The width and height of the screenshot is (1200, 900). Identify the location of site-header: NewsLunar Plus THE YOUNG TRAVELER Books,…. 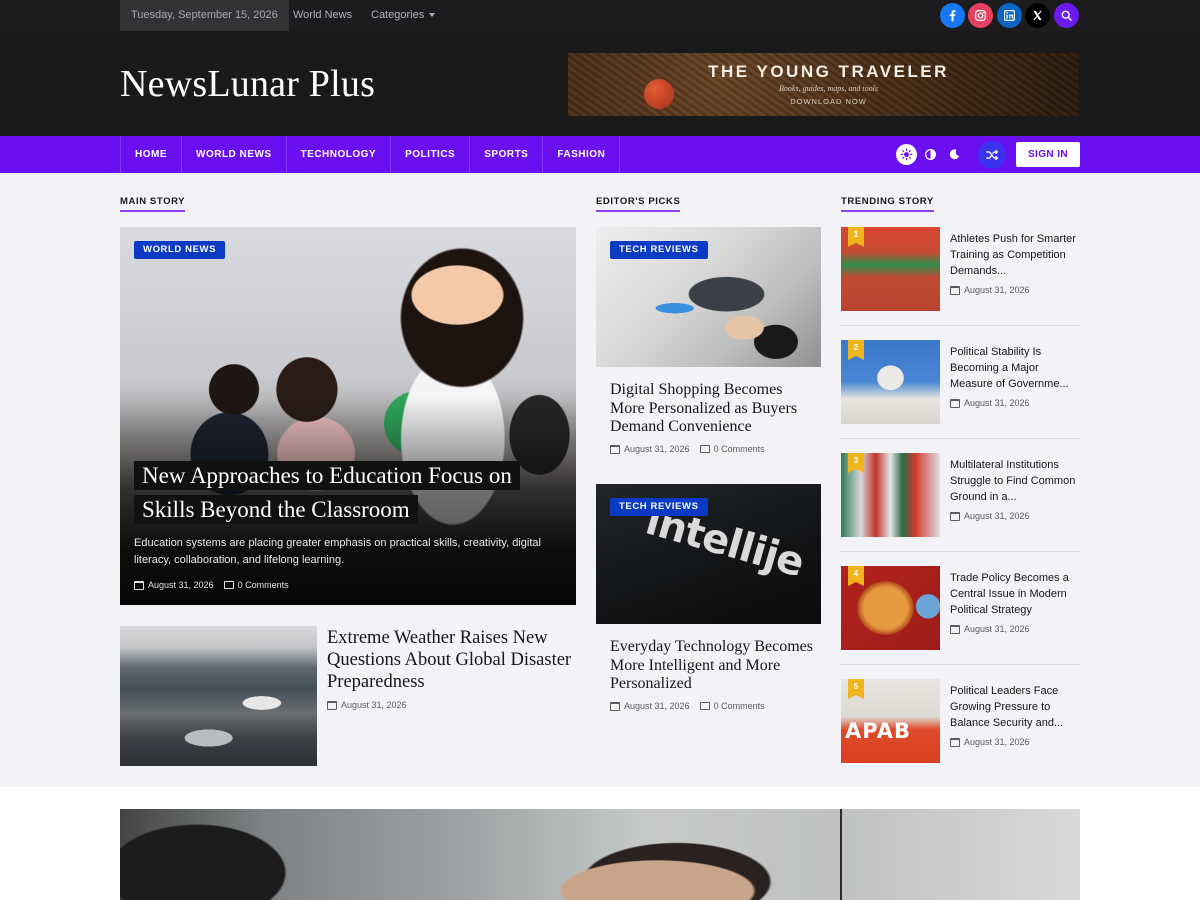
(600, 83).